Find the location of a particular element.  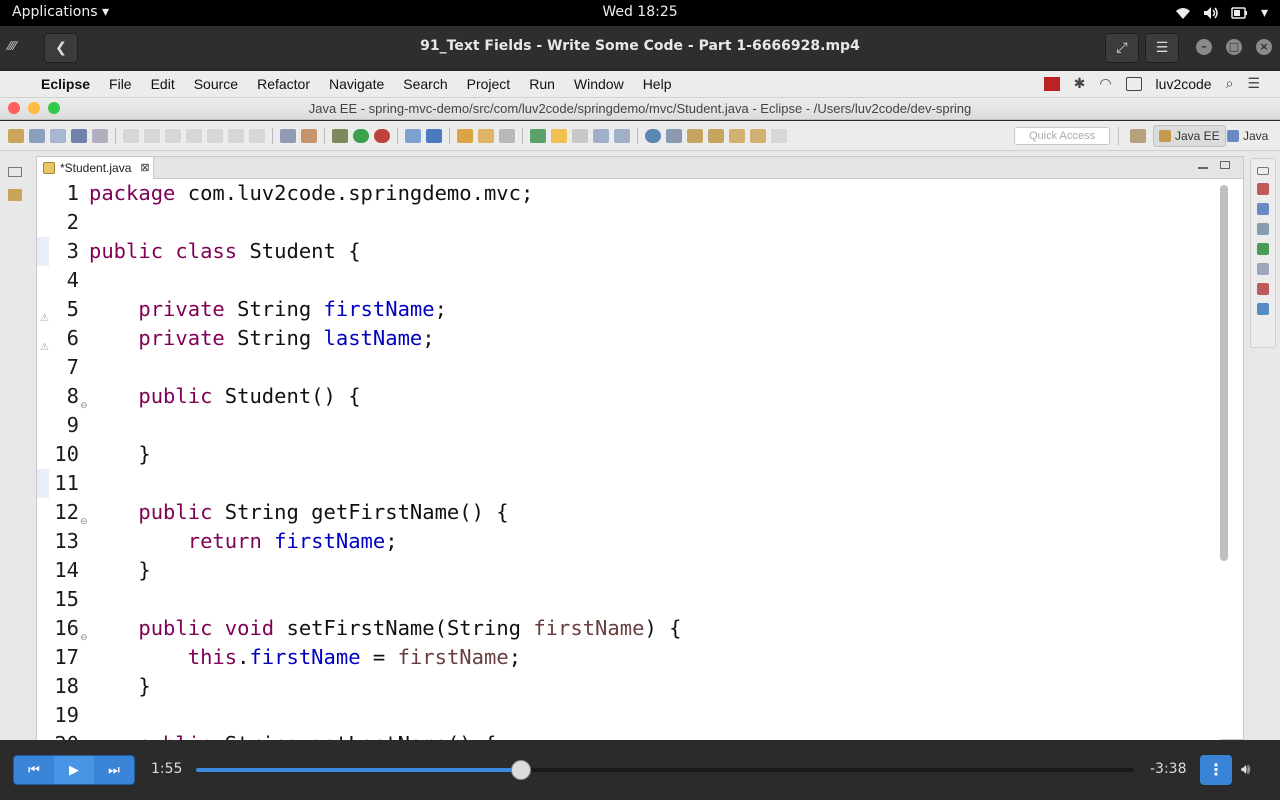

last-edit-icon is located at coordinates (737, 136).